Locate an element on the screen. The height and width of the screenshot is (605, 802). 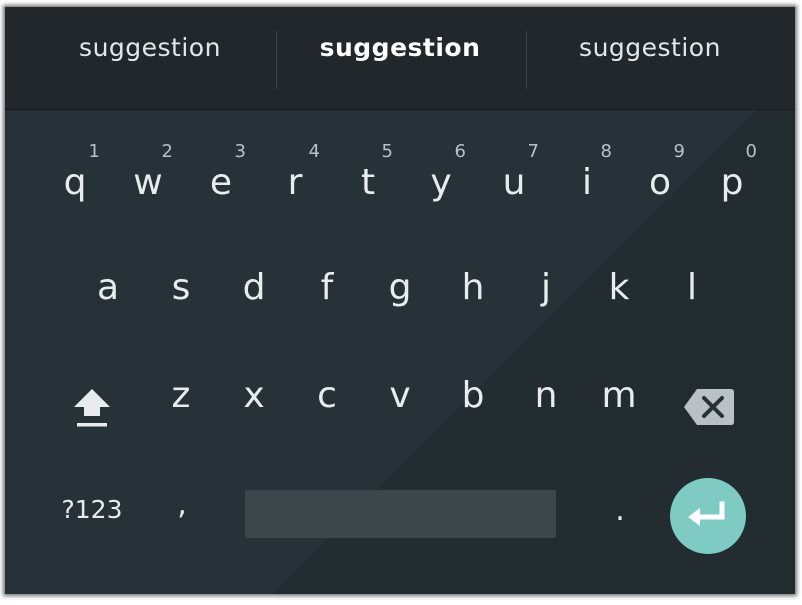
shift-key is located at coordinates (92, 407).